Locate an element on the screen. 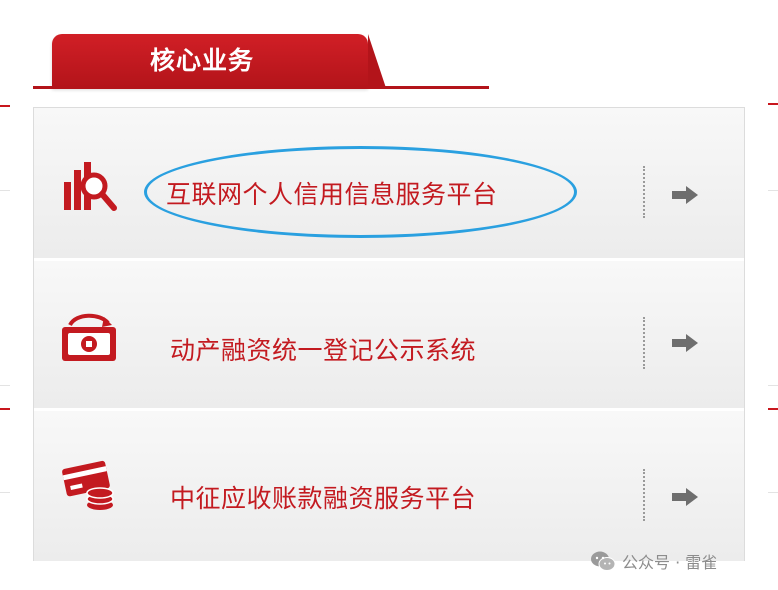 The image size is (778, 590). header-underline is located at coordinates (261, 87).